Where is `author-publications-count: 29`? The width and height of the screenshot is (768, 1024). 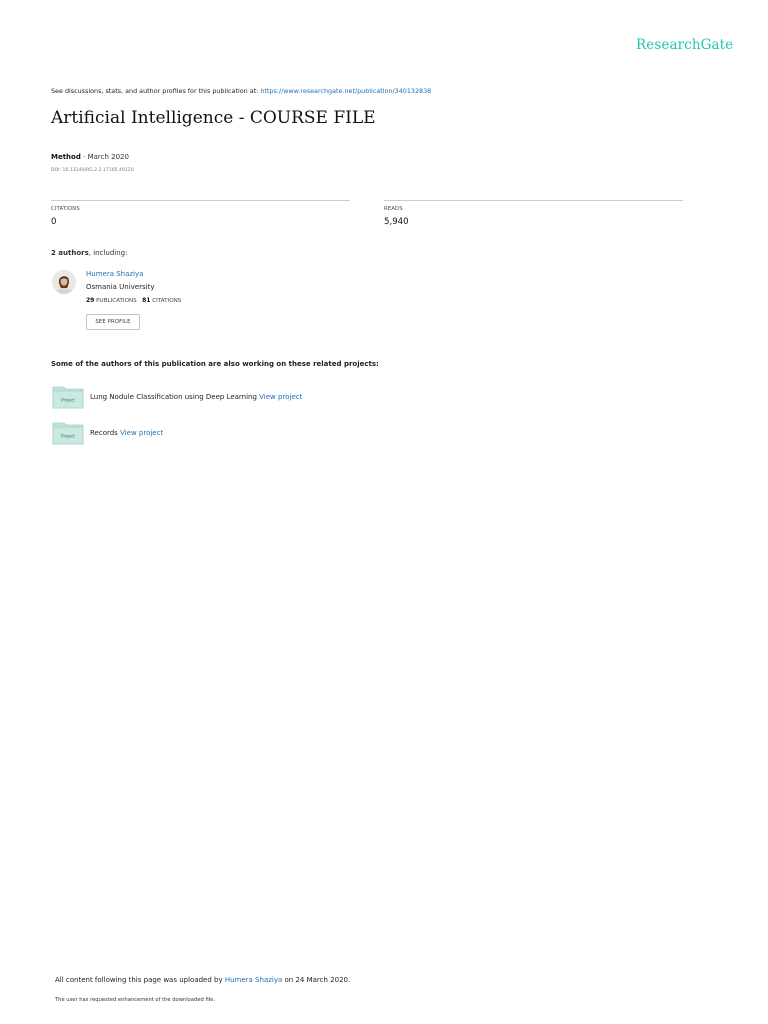
author-publications-count: 29 is located at coordinates (90, 300).